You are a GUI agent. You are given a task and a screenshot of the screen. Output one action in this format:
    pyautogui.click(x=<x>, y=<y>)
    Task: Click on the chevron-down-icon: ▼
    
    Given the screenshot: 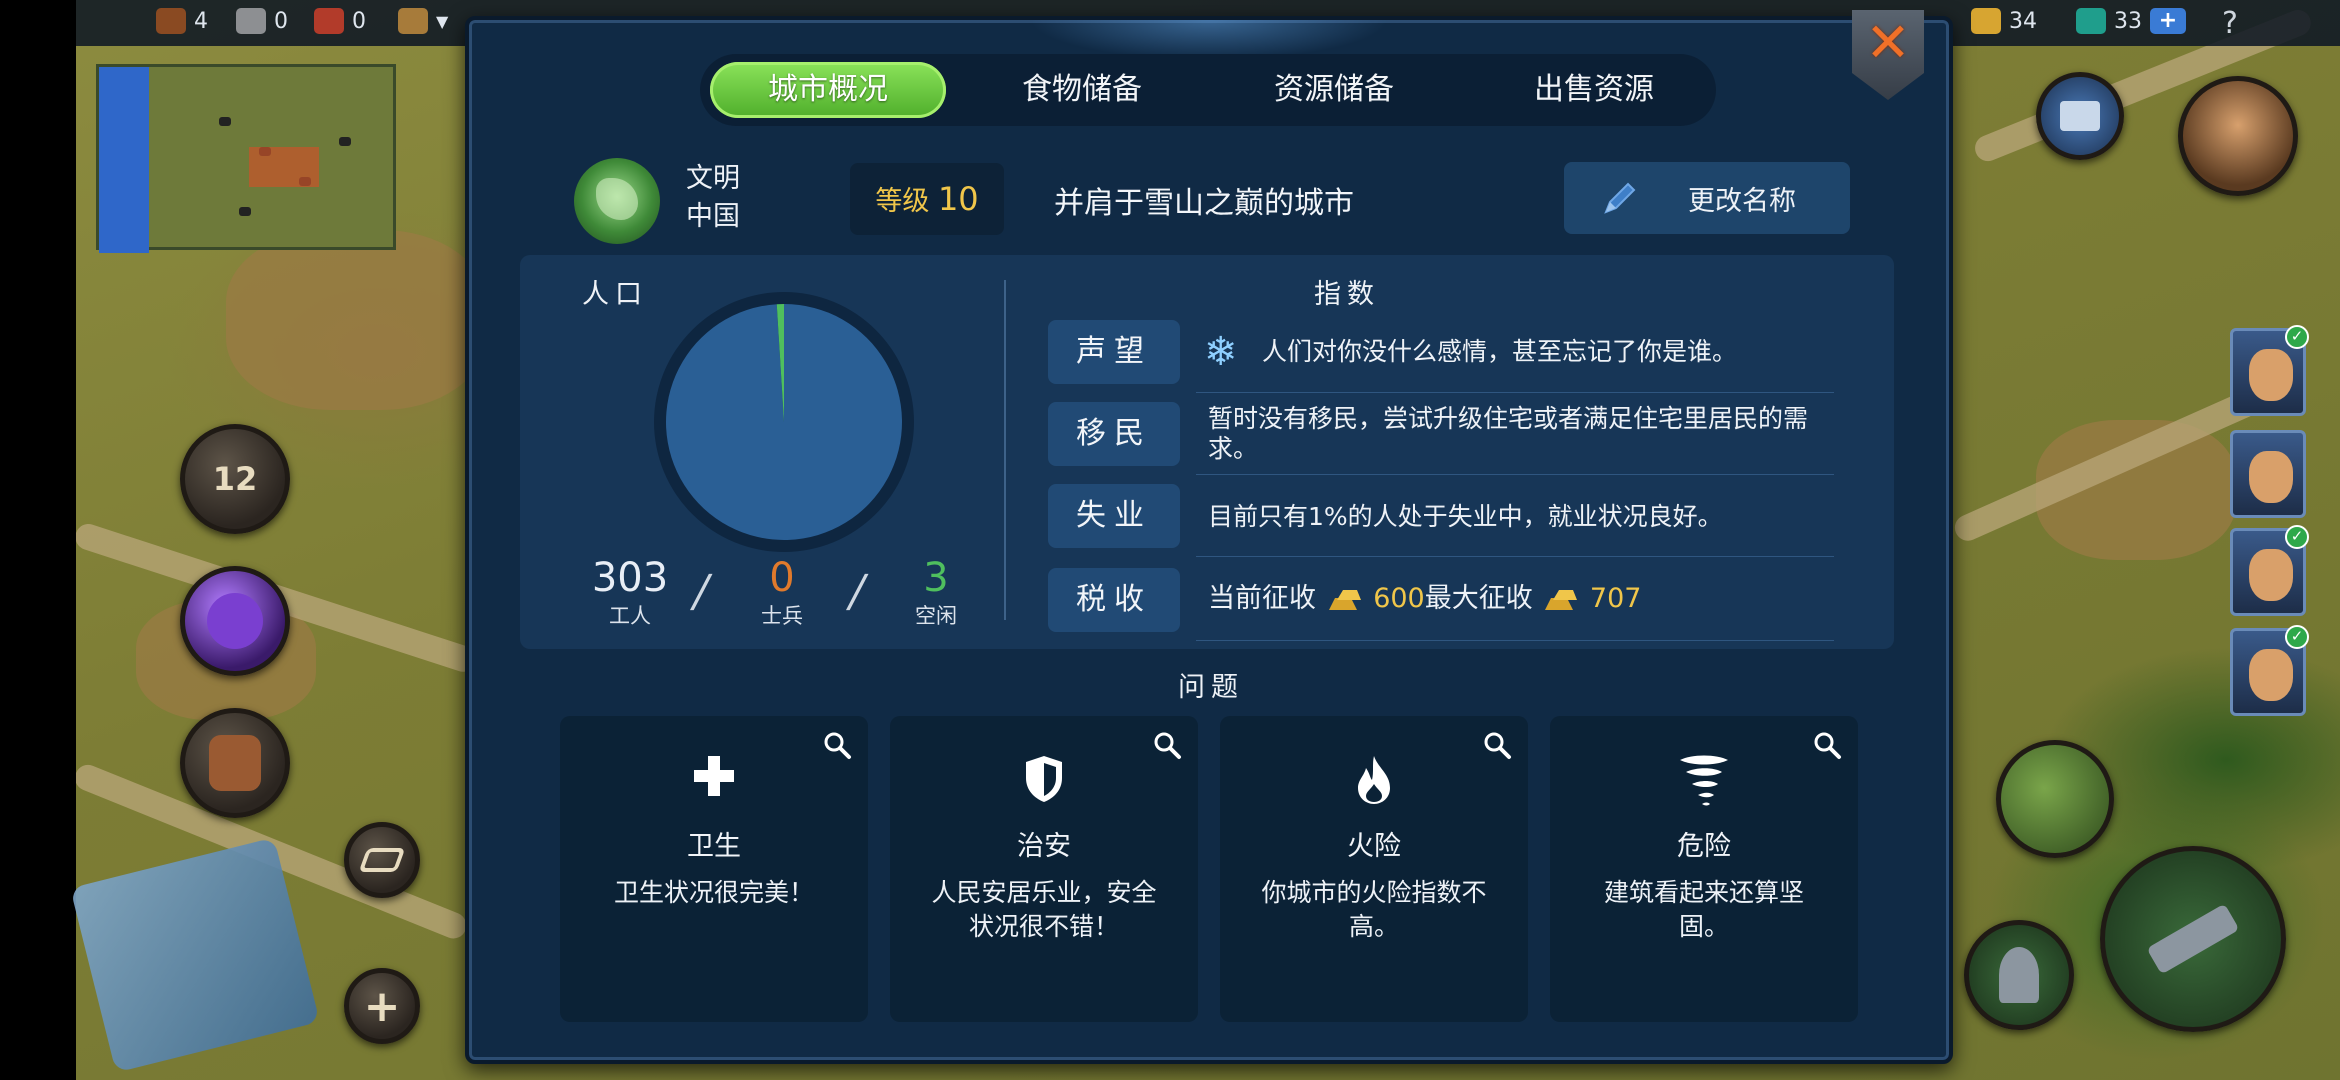 What is the action you would take?
    pyautogui.click(x=442, y=21)
    